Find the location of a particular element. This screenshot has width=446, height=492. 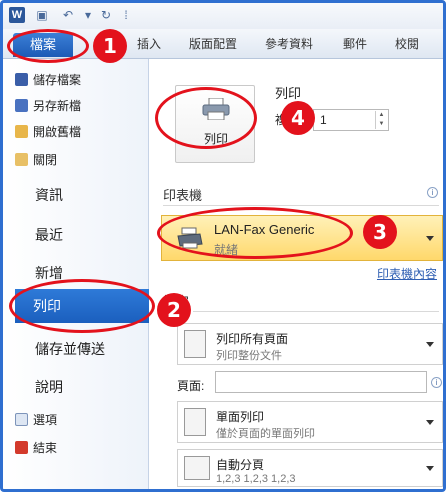

print-range-desc: 列印整份文件 is located at coordinates (249, 356).